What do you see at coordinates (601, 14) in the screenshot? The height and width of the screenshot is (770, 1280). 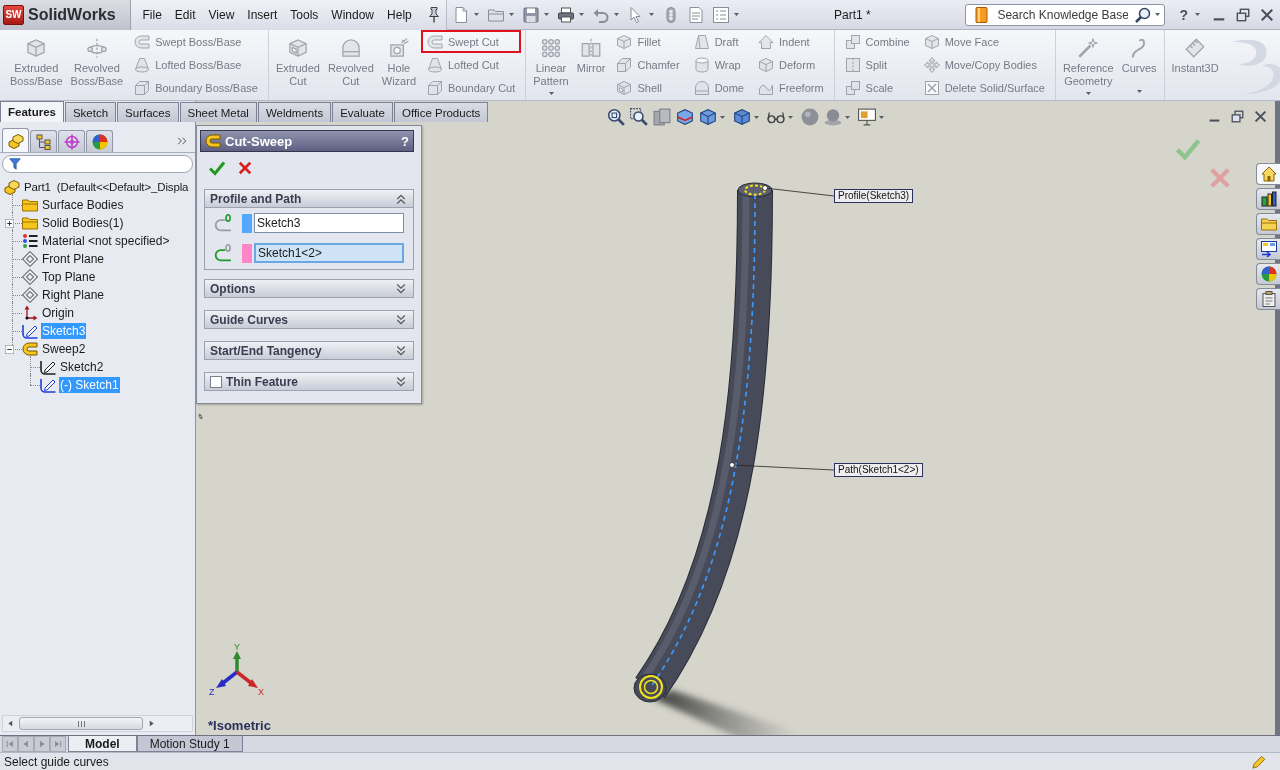 I see `undo-icon` at bounding box center [601, 14].